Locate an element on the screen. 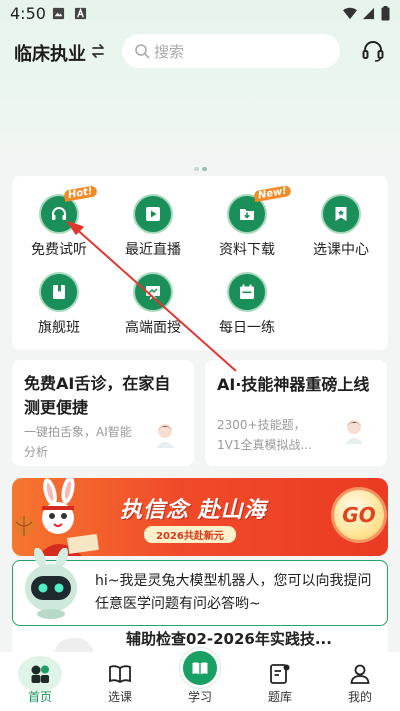 The image size is (400, 711). carousel-dot is located at coordinates (196, 169).